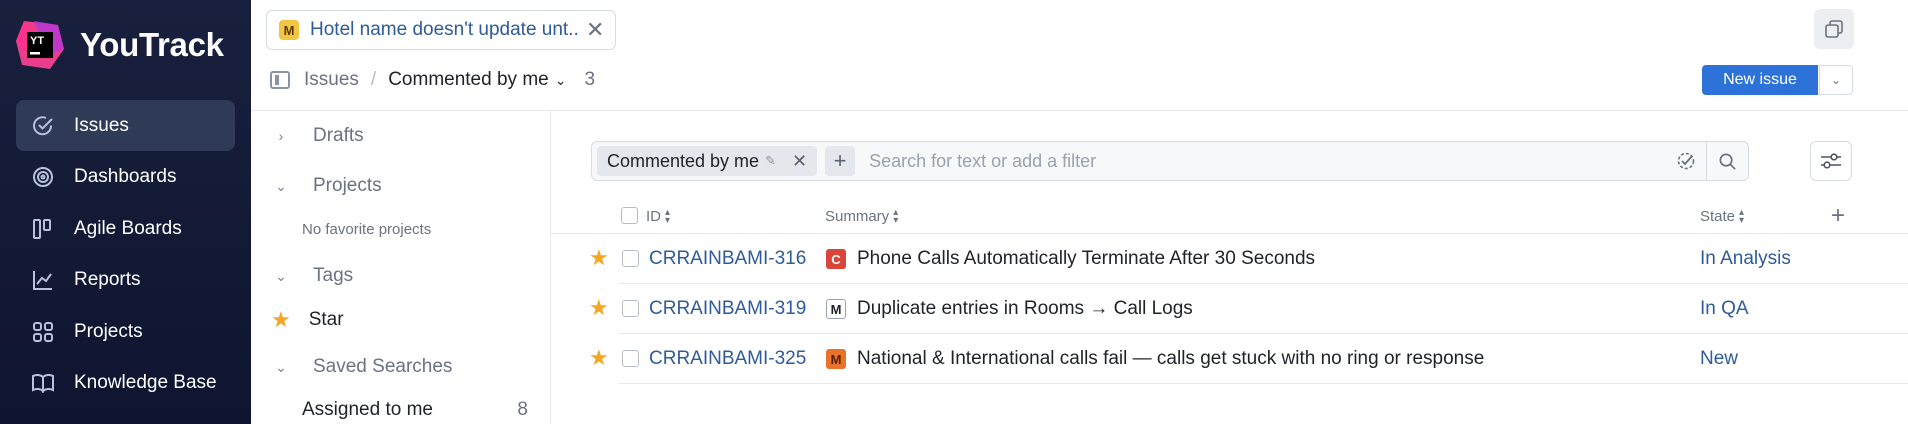 Image resolution: width=1908 pixels, height=424 pixels. What do you see at coordinates (367, 409) in the screenshot?
I see `saved-search-label: Assigned to me` at bounding box center [367, 409].